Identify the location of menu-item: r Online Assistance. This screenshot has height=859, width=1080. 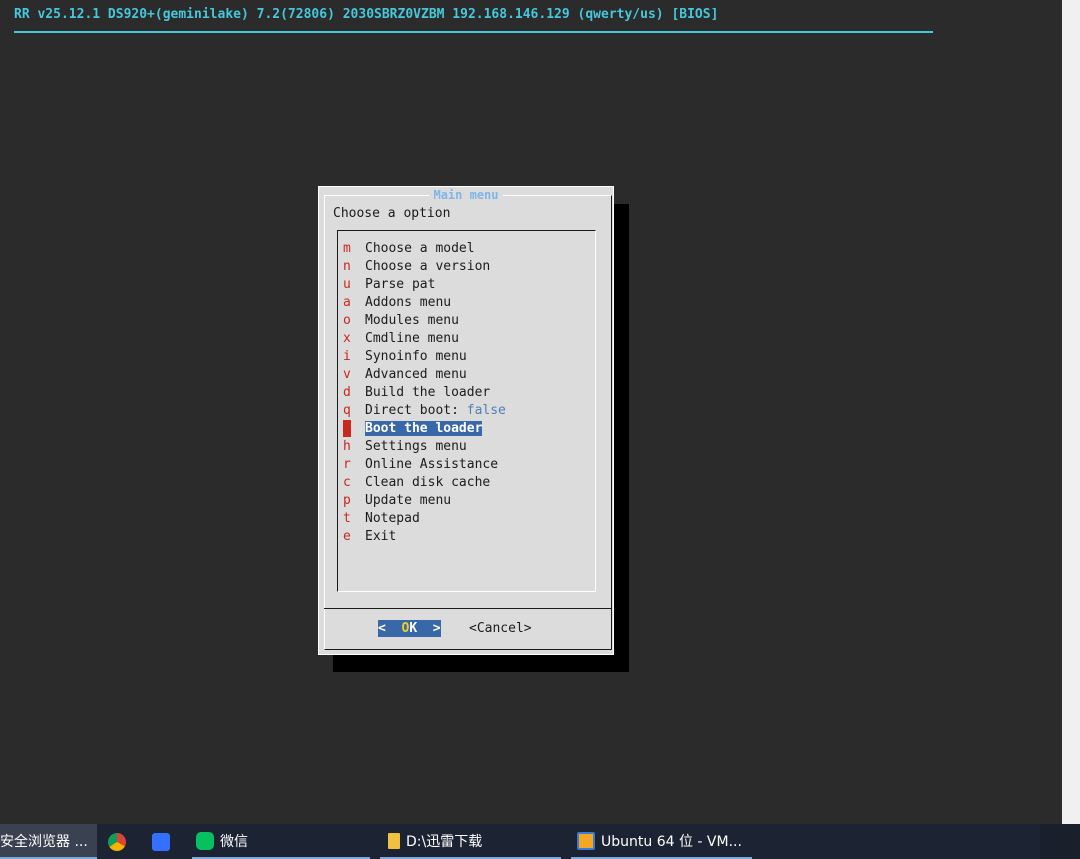
(420, 464).